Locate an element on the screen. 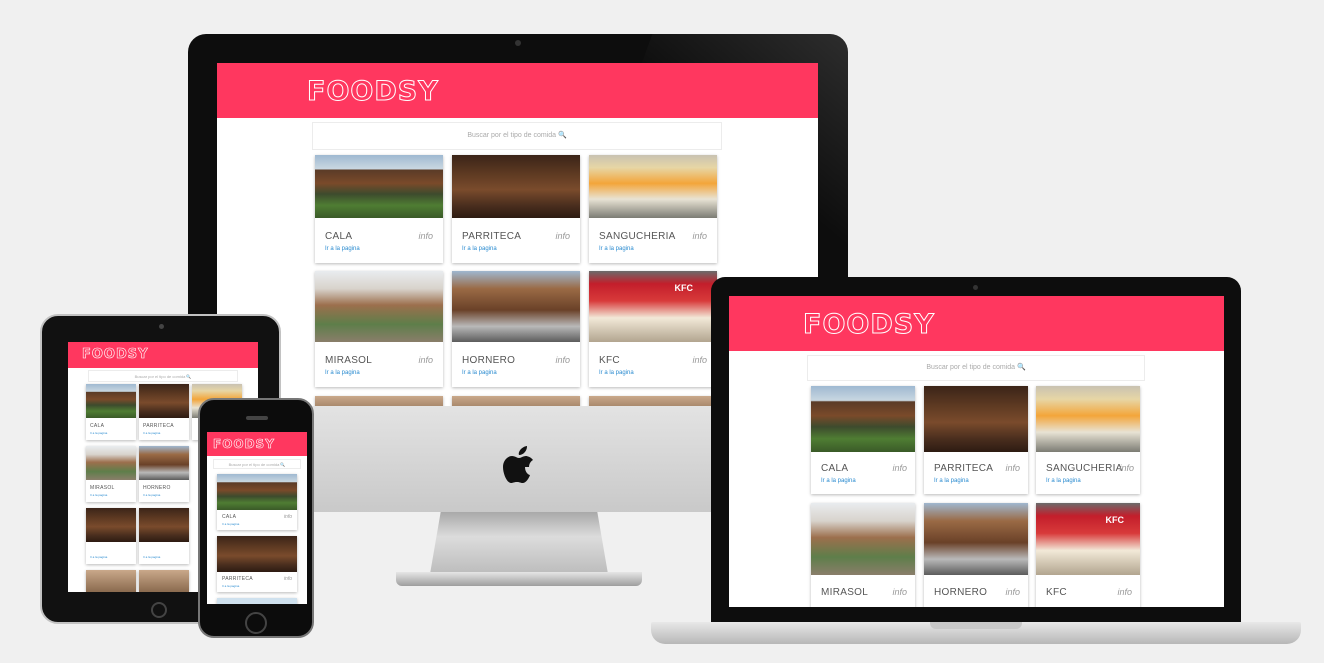 The image size is (1324, 663). restaurant-card: MIRASOL info is located at coordinates (863, 555).